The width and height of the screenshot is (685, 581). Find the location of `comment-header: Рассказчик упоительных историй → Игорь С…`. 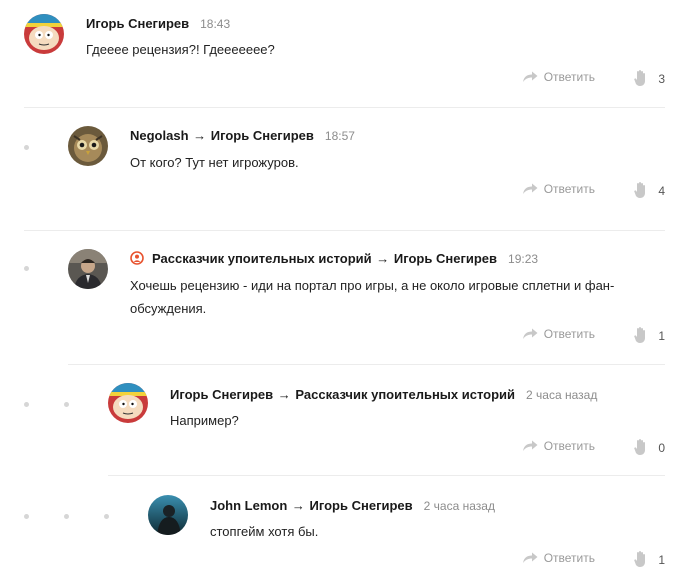

comment-header: Рассказчик упоительных историй → Игорь С… is located at coordinates (334, 259).